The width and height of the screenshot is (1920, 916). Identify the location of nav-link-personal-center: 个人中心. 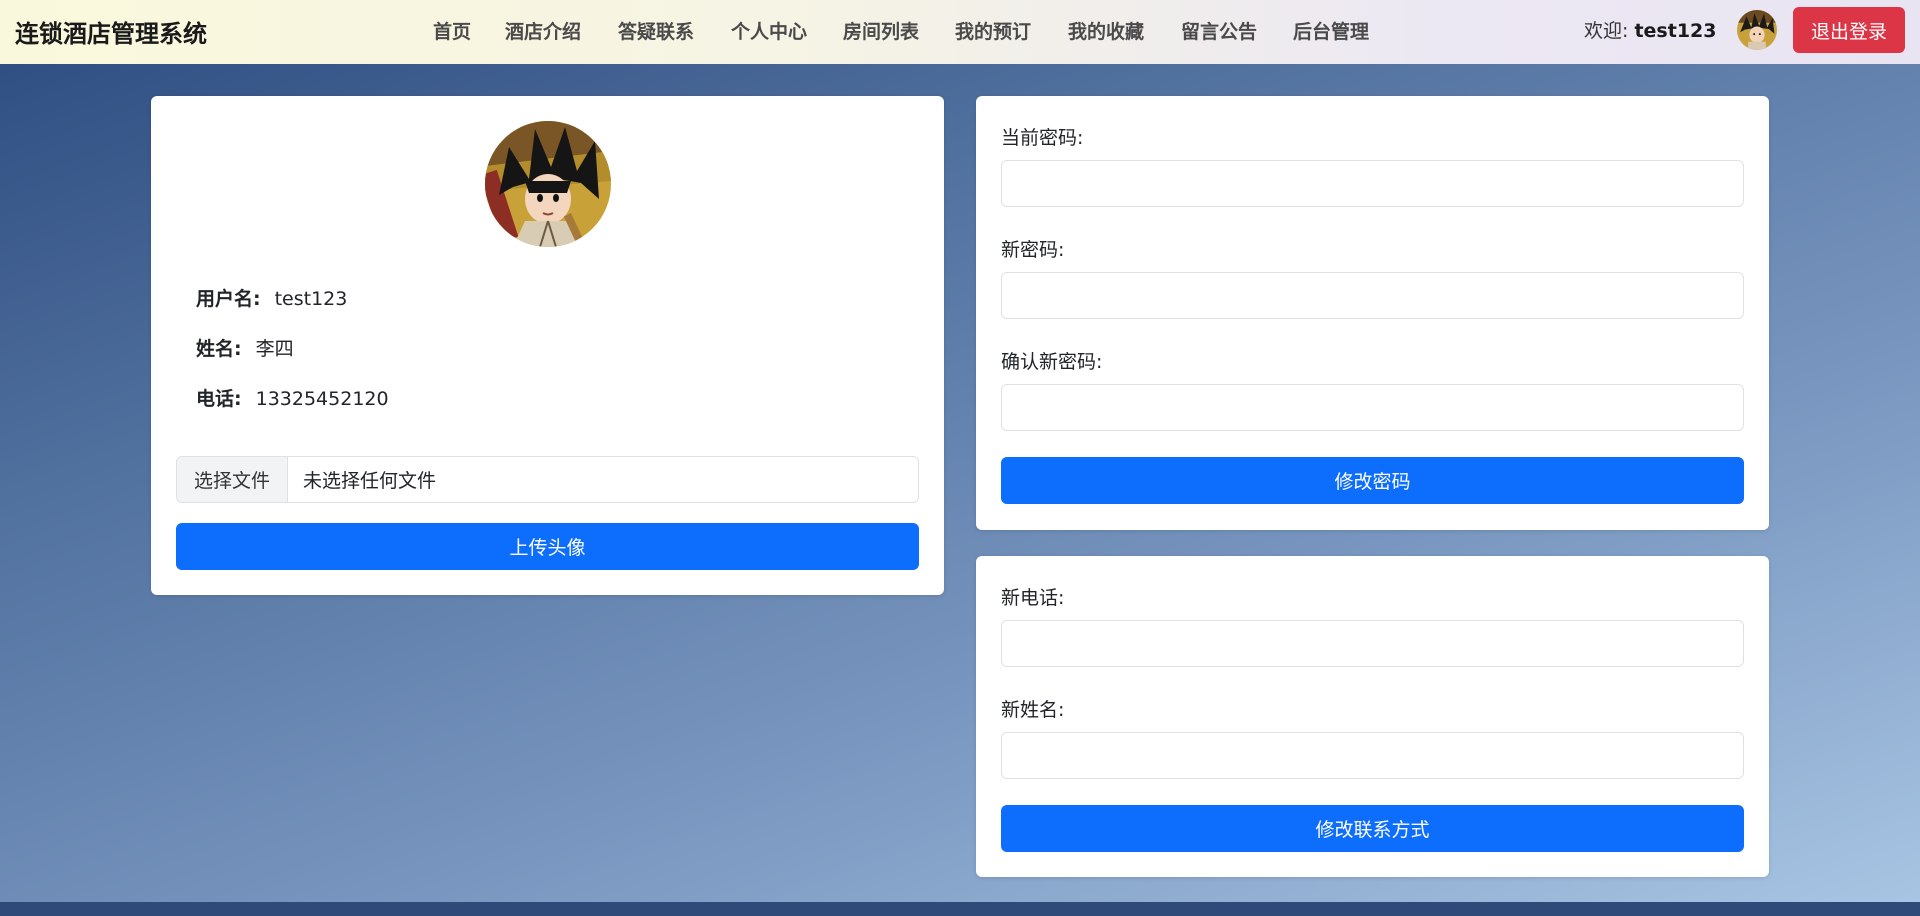
(769, 30).